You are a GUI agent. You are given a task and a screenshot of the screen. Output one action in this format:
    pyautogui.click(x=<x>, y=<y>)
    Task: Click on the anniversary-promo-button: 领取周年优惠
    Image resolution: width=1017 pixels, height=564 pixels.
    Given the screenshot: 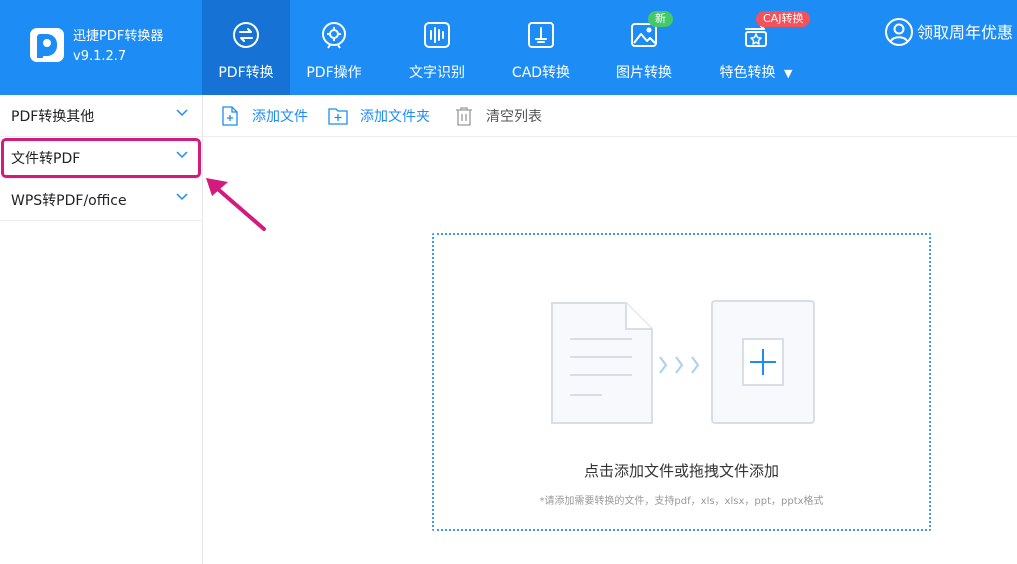 What is the action you would take?
    pyautogui.click(x=948, y=32)
    